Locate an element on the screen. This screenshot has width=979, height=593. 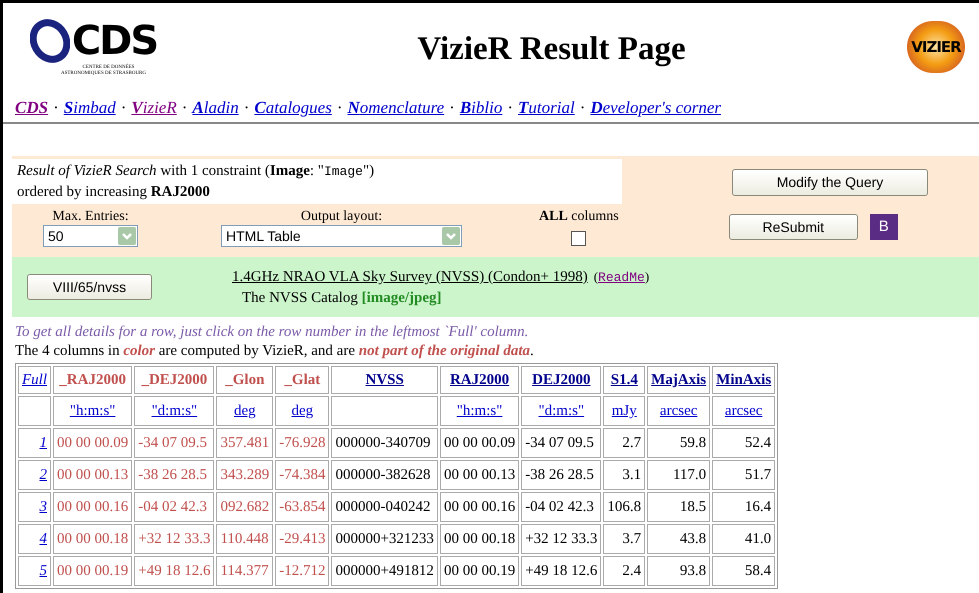
nav-link: Biblio is located at coordinates (481, 108).